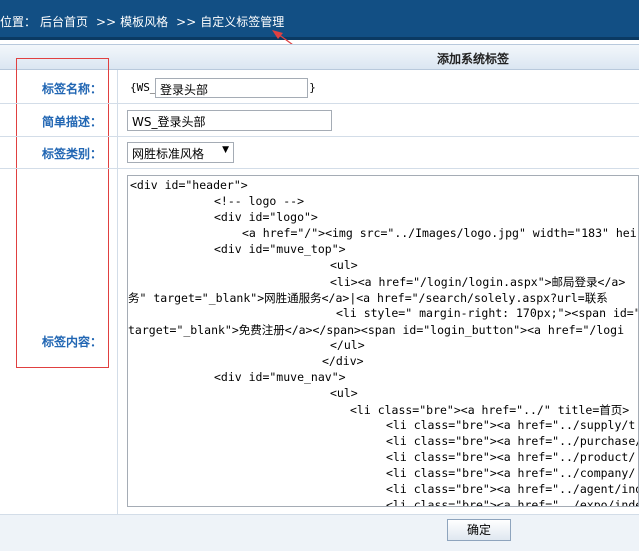  I want to click on category-select: 网胜标准风格 ▼, so click(180, 152).